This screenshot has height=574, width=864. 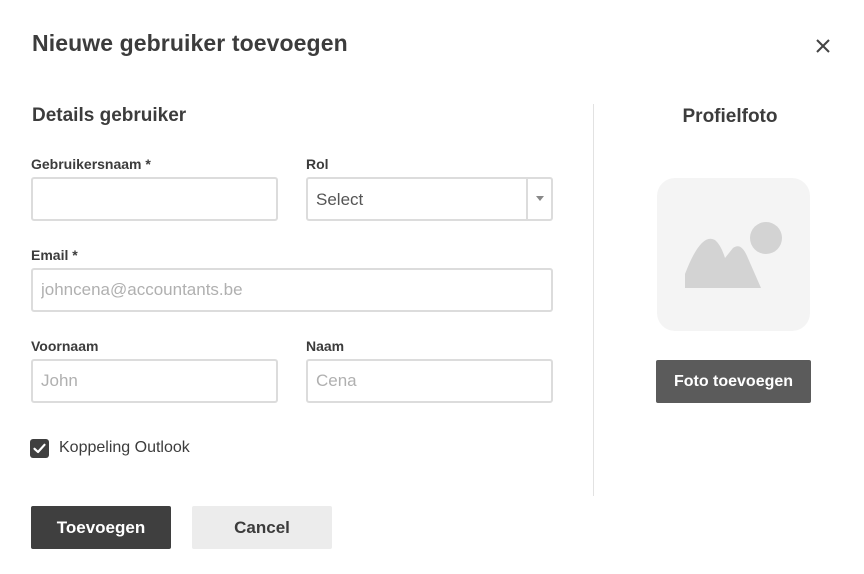 I want to click on vertical-divider, so click(x=593, y=300).